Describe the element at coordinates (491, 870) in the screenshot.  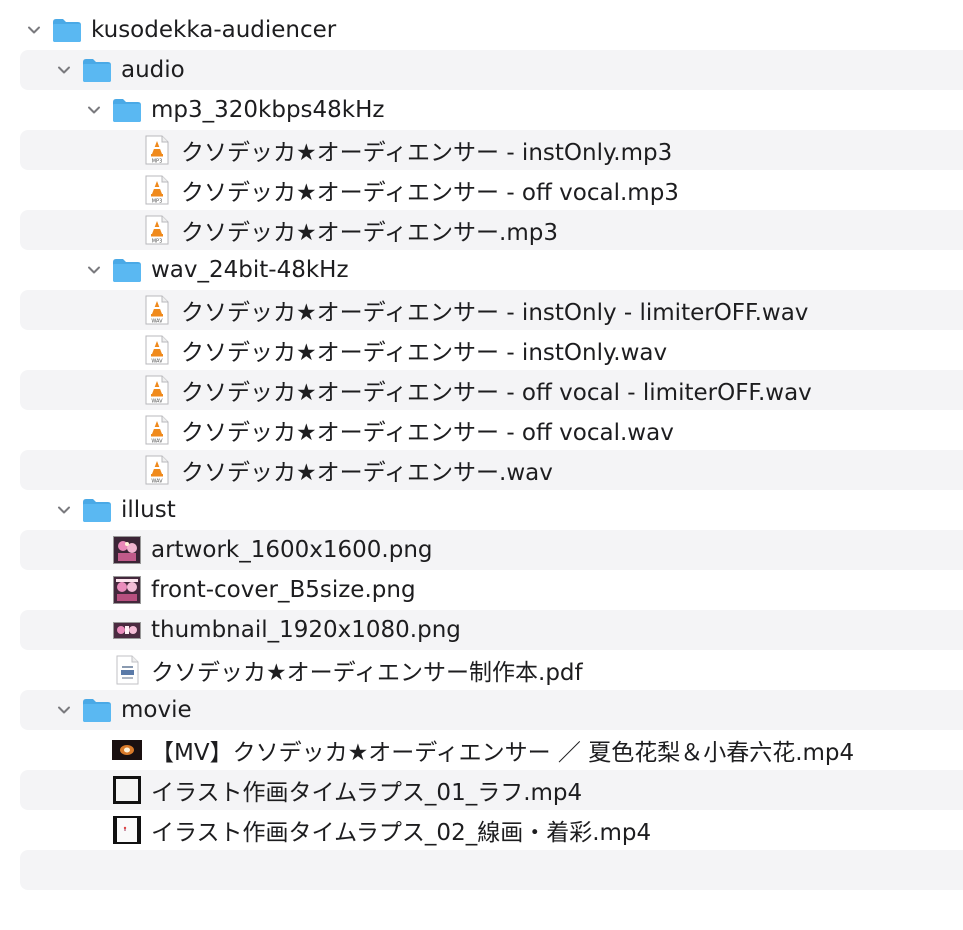
I see `empty-row` at that location.